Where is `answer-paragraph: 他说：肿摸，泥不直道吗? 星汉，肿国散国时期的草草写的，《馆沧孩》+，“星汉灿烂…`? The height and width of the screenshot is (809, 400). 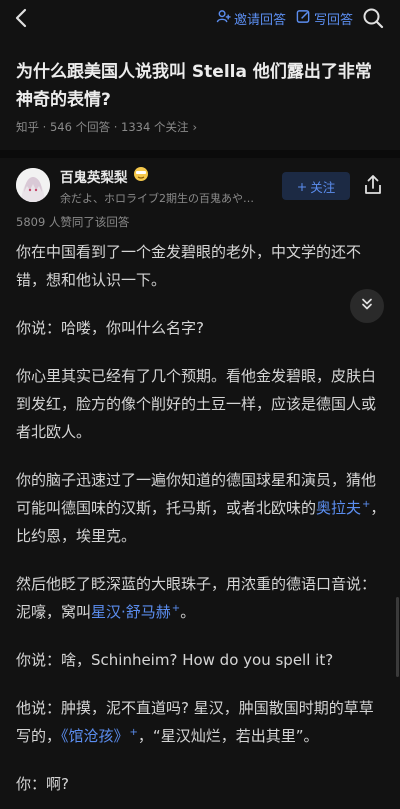 answer-paragraph: 他说：肿摸，泥不直道吗? 星汉，肿国散国时期的草草写的，《馆沧孩》+，“星汉灿烂… is located at coordinates (202, 722).